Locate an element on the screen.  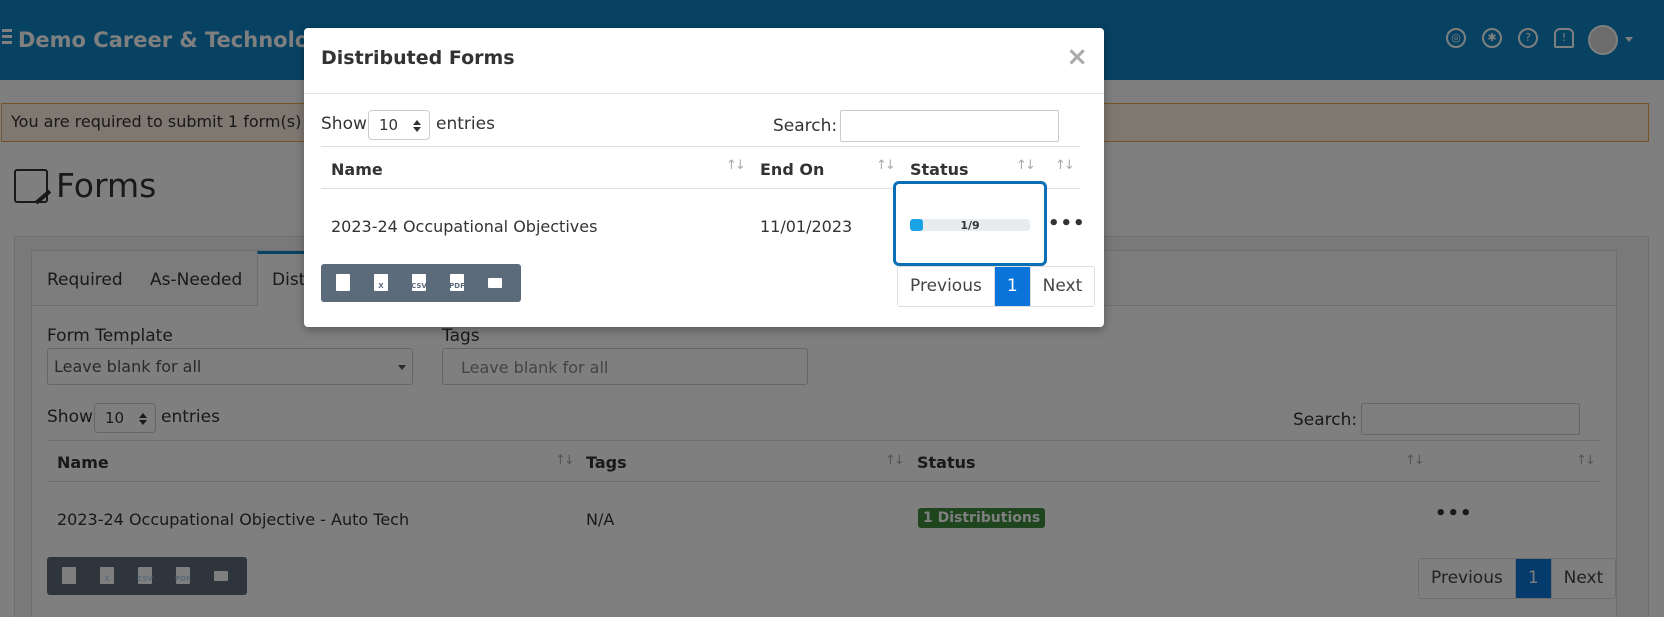
modal-column-header-end-on: End On is located at coordinates (792, 169).